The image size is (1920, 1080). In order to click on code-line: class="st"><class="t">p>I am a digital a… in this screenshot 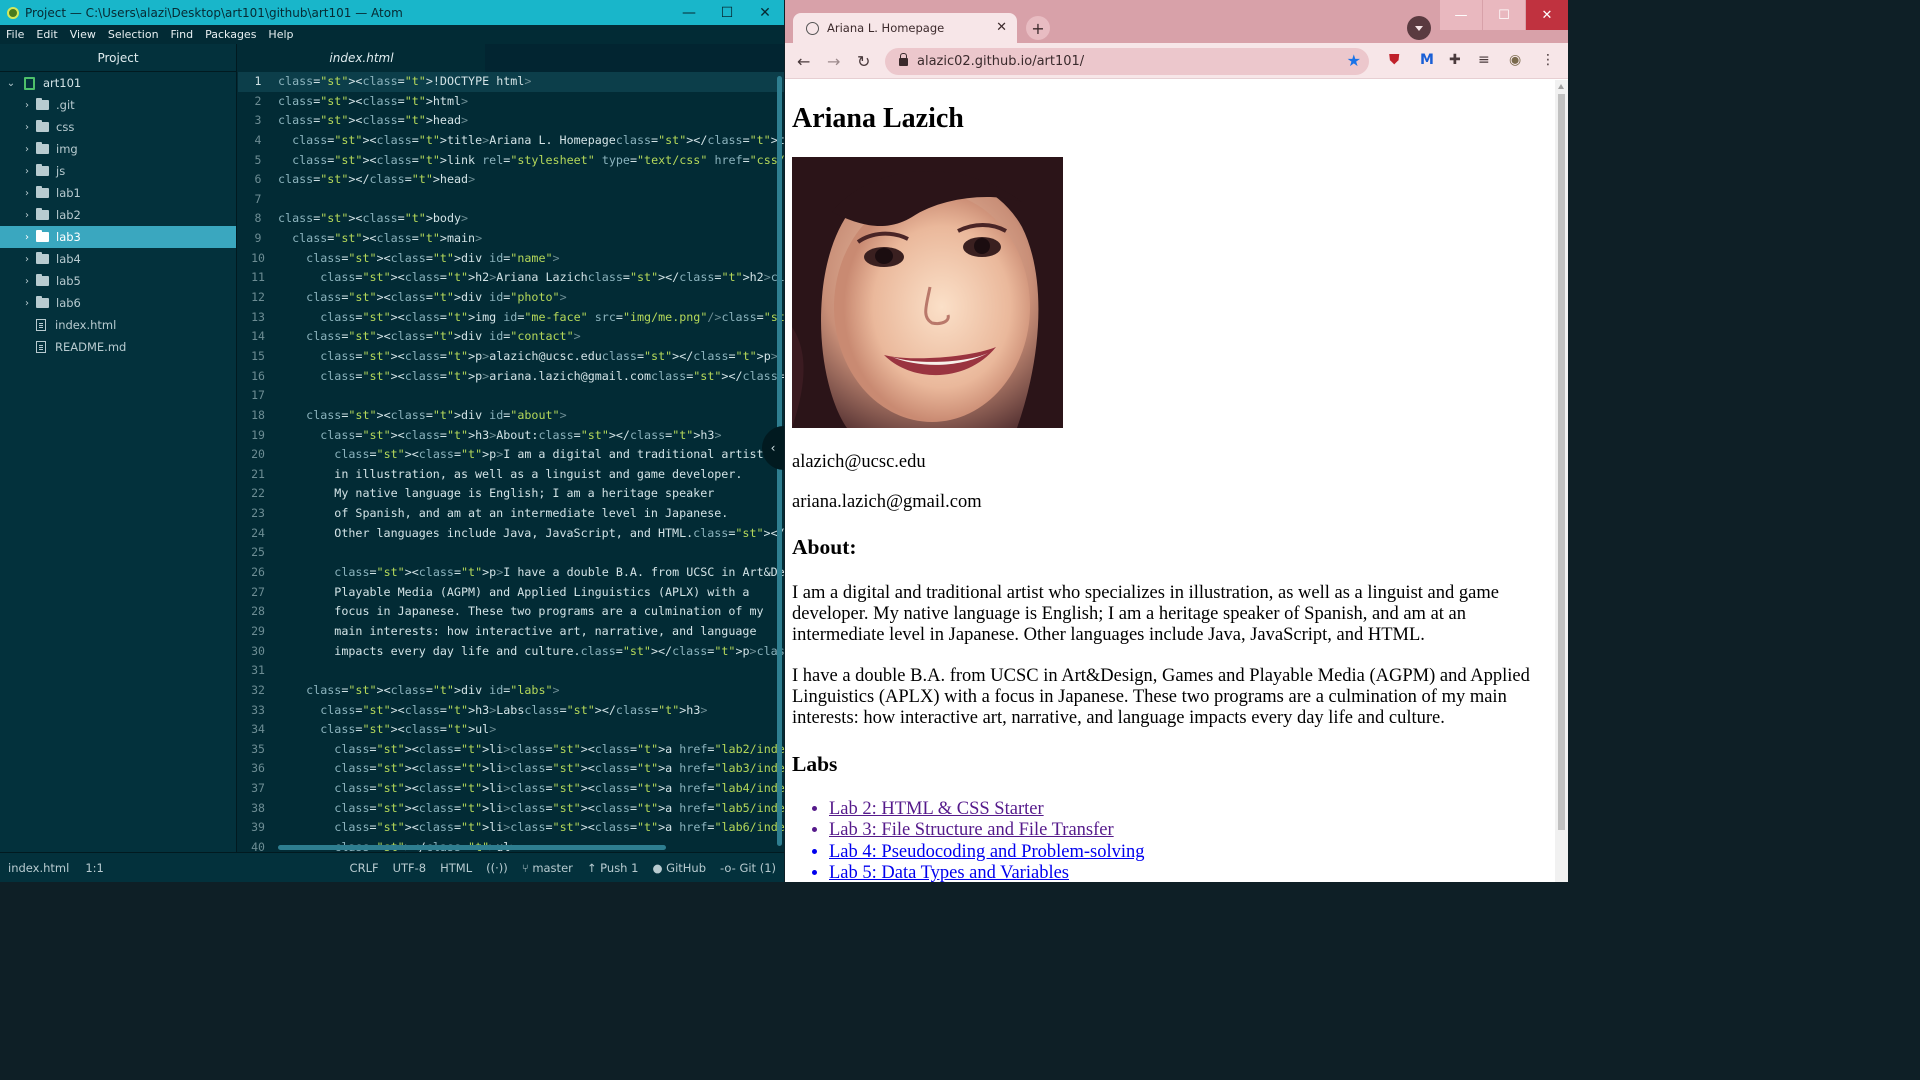, I will do `click(559, 454)`.